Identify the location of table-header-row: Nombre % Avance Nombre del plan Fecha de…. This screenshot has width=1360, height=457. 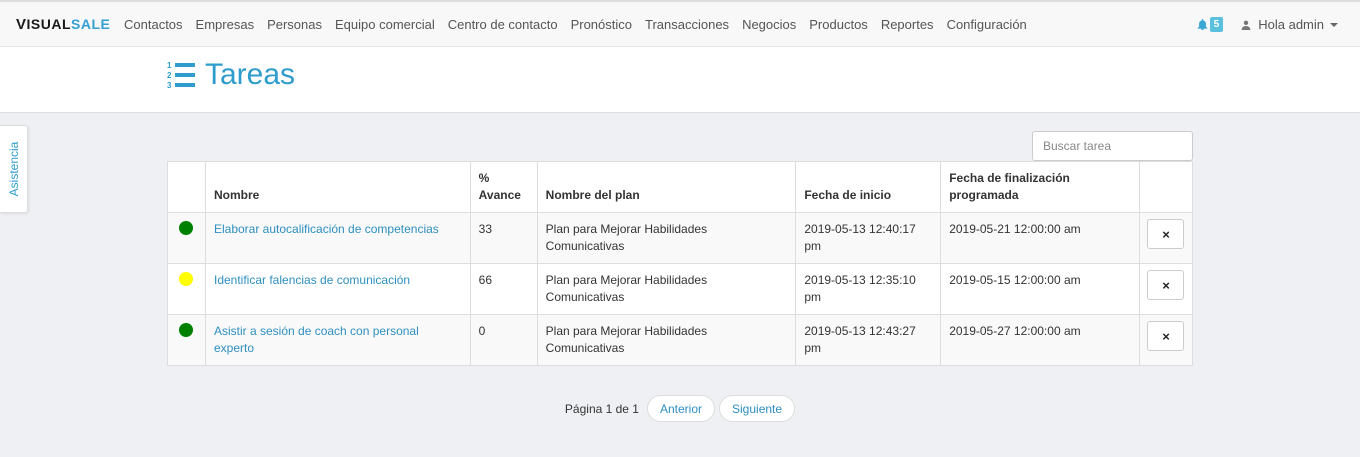
(680, 187).